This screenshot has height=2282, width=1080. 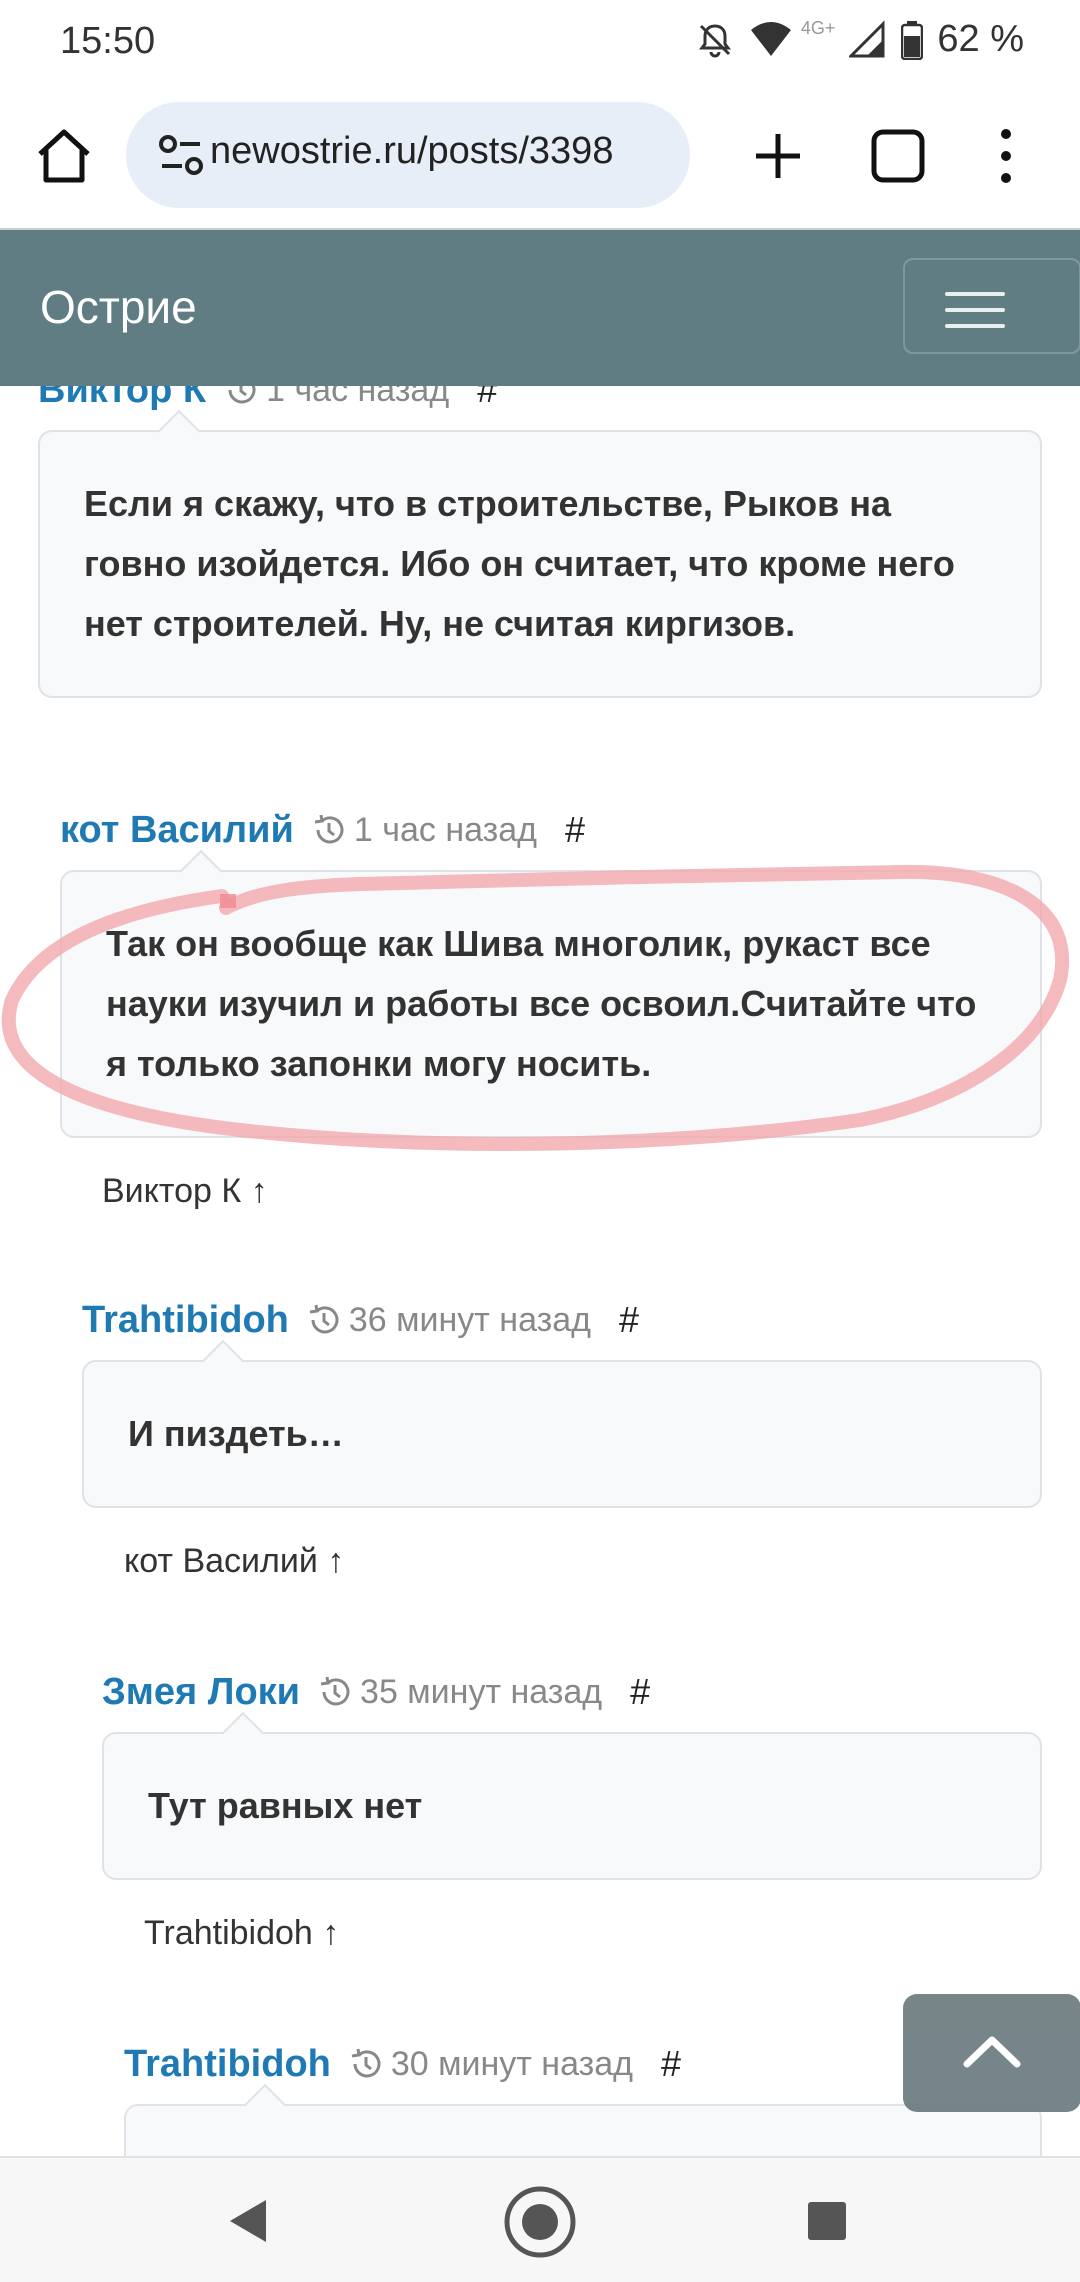 What do you see at coordinates (867, 38) in the screenshot?
I see `cell-signal-icon` at bounding box center [867, 38].